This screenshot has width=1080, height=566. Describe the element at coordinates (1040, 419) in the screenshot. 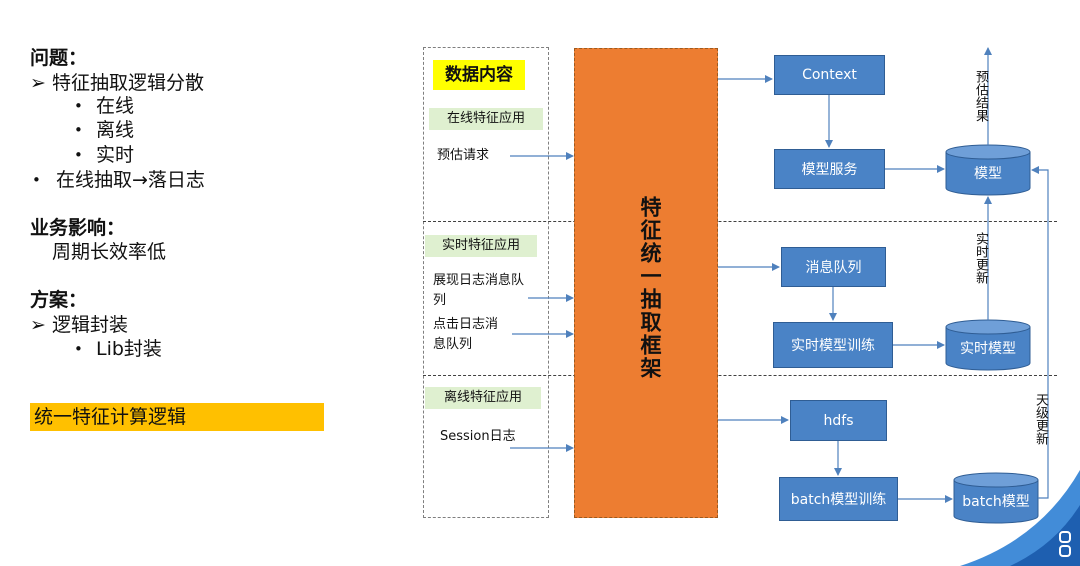

I see `label-daily-update: 天级更新` at that location.